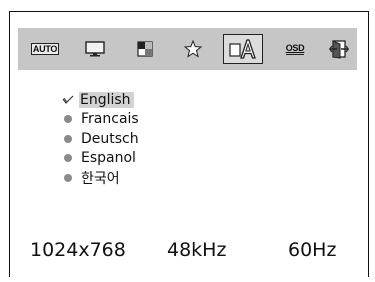 The width and height of the screenshot is (375, 282). I want to click on horizontal-frequency-readout: 48kHz, so click(197, 250).